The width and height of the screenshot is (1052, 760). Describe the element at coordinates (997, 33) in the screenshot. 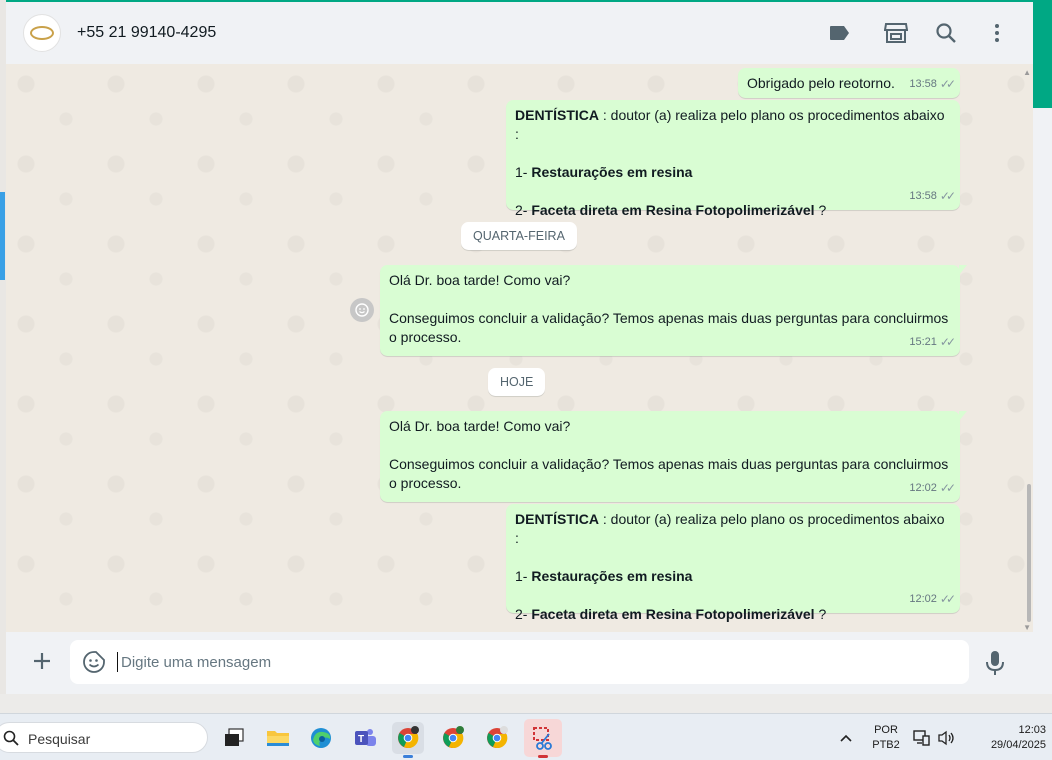

I see `menu-icon` at that location.